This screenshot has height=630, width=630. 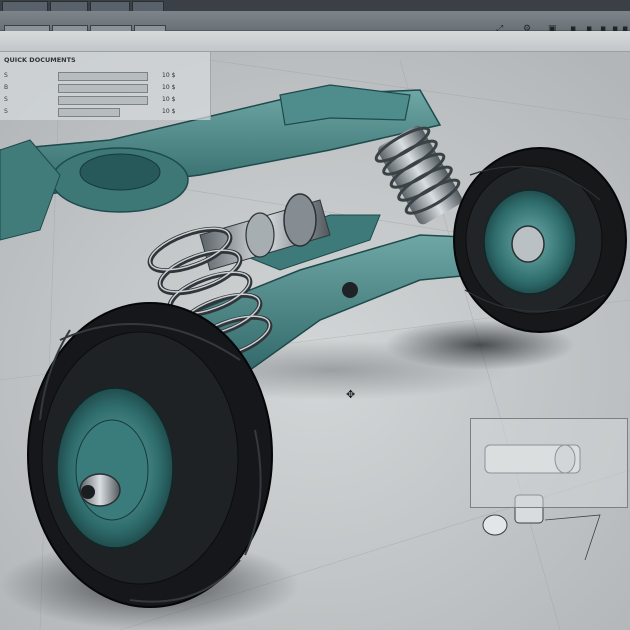 I want to click on detail-inset-panel, so click(x=549, y=463).